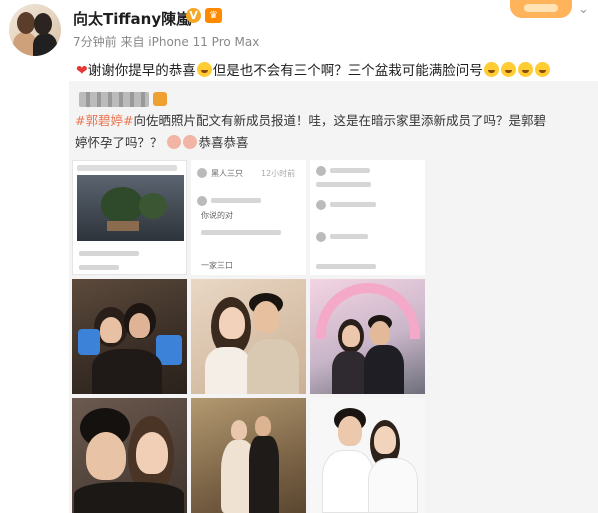  I want to click on thumbs-up-sign-icon, so click(89, 342).